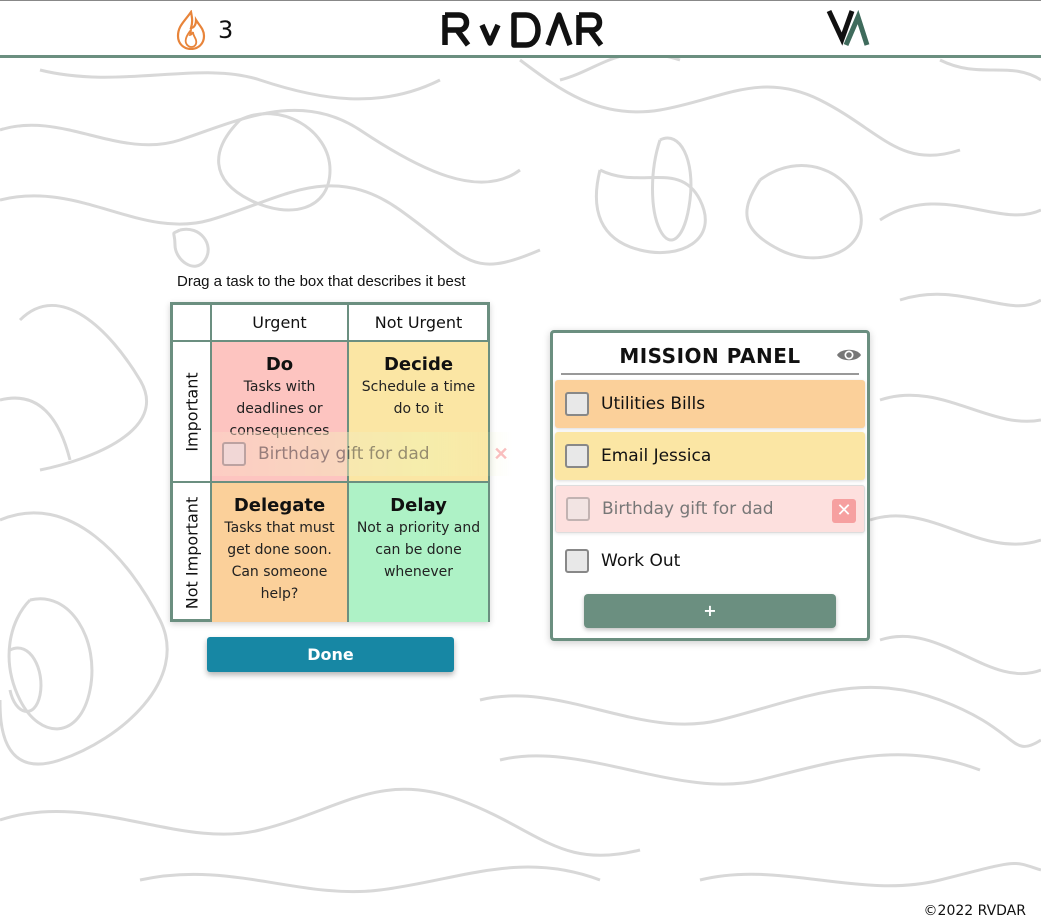 This screenshot has height=923, width=1041. I want to click on dragged-task-label: Birthday gift for dad, so click(344, 454).